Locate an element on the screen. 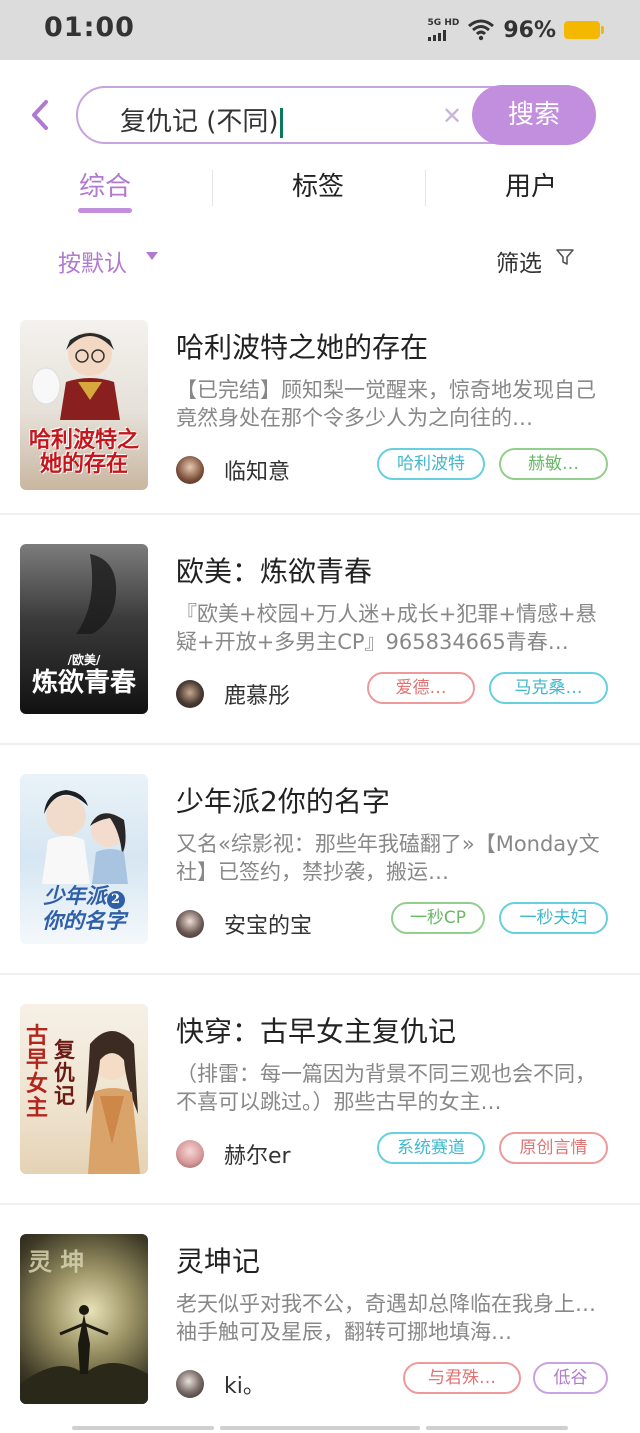  book-cover: 古早女主 复仇记 is located at coordinates (84, 1089).